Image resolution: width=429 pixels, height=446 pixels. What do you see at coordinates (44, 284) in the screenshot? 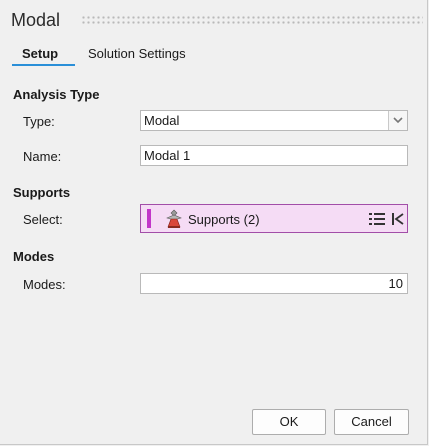
I see `modes-label: Modes:` at bounding box center [44, 284].